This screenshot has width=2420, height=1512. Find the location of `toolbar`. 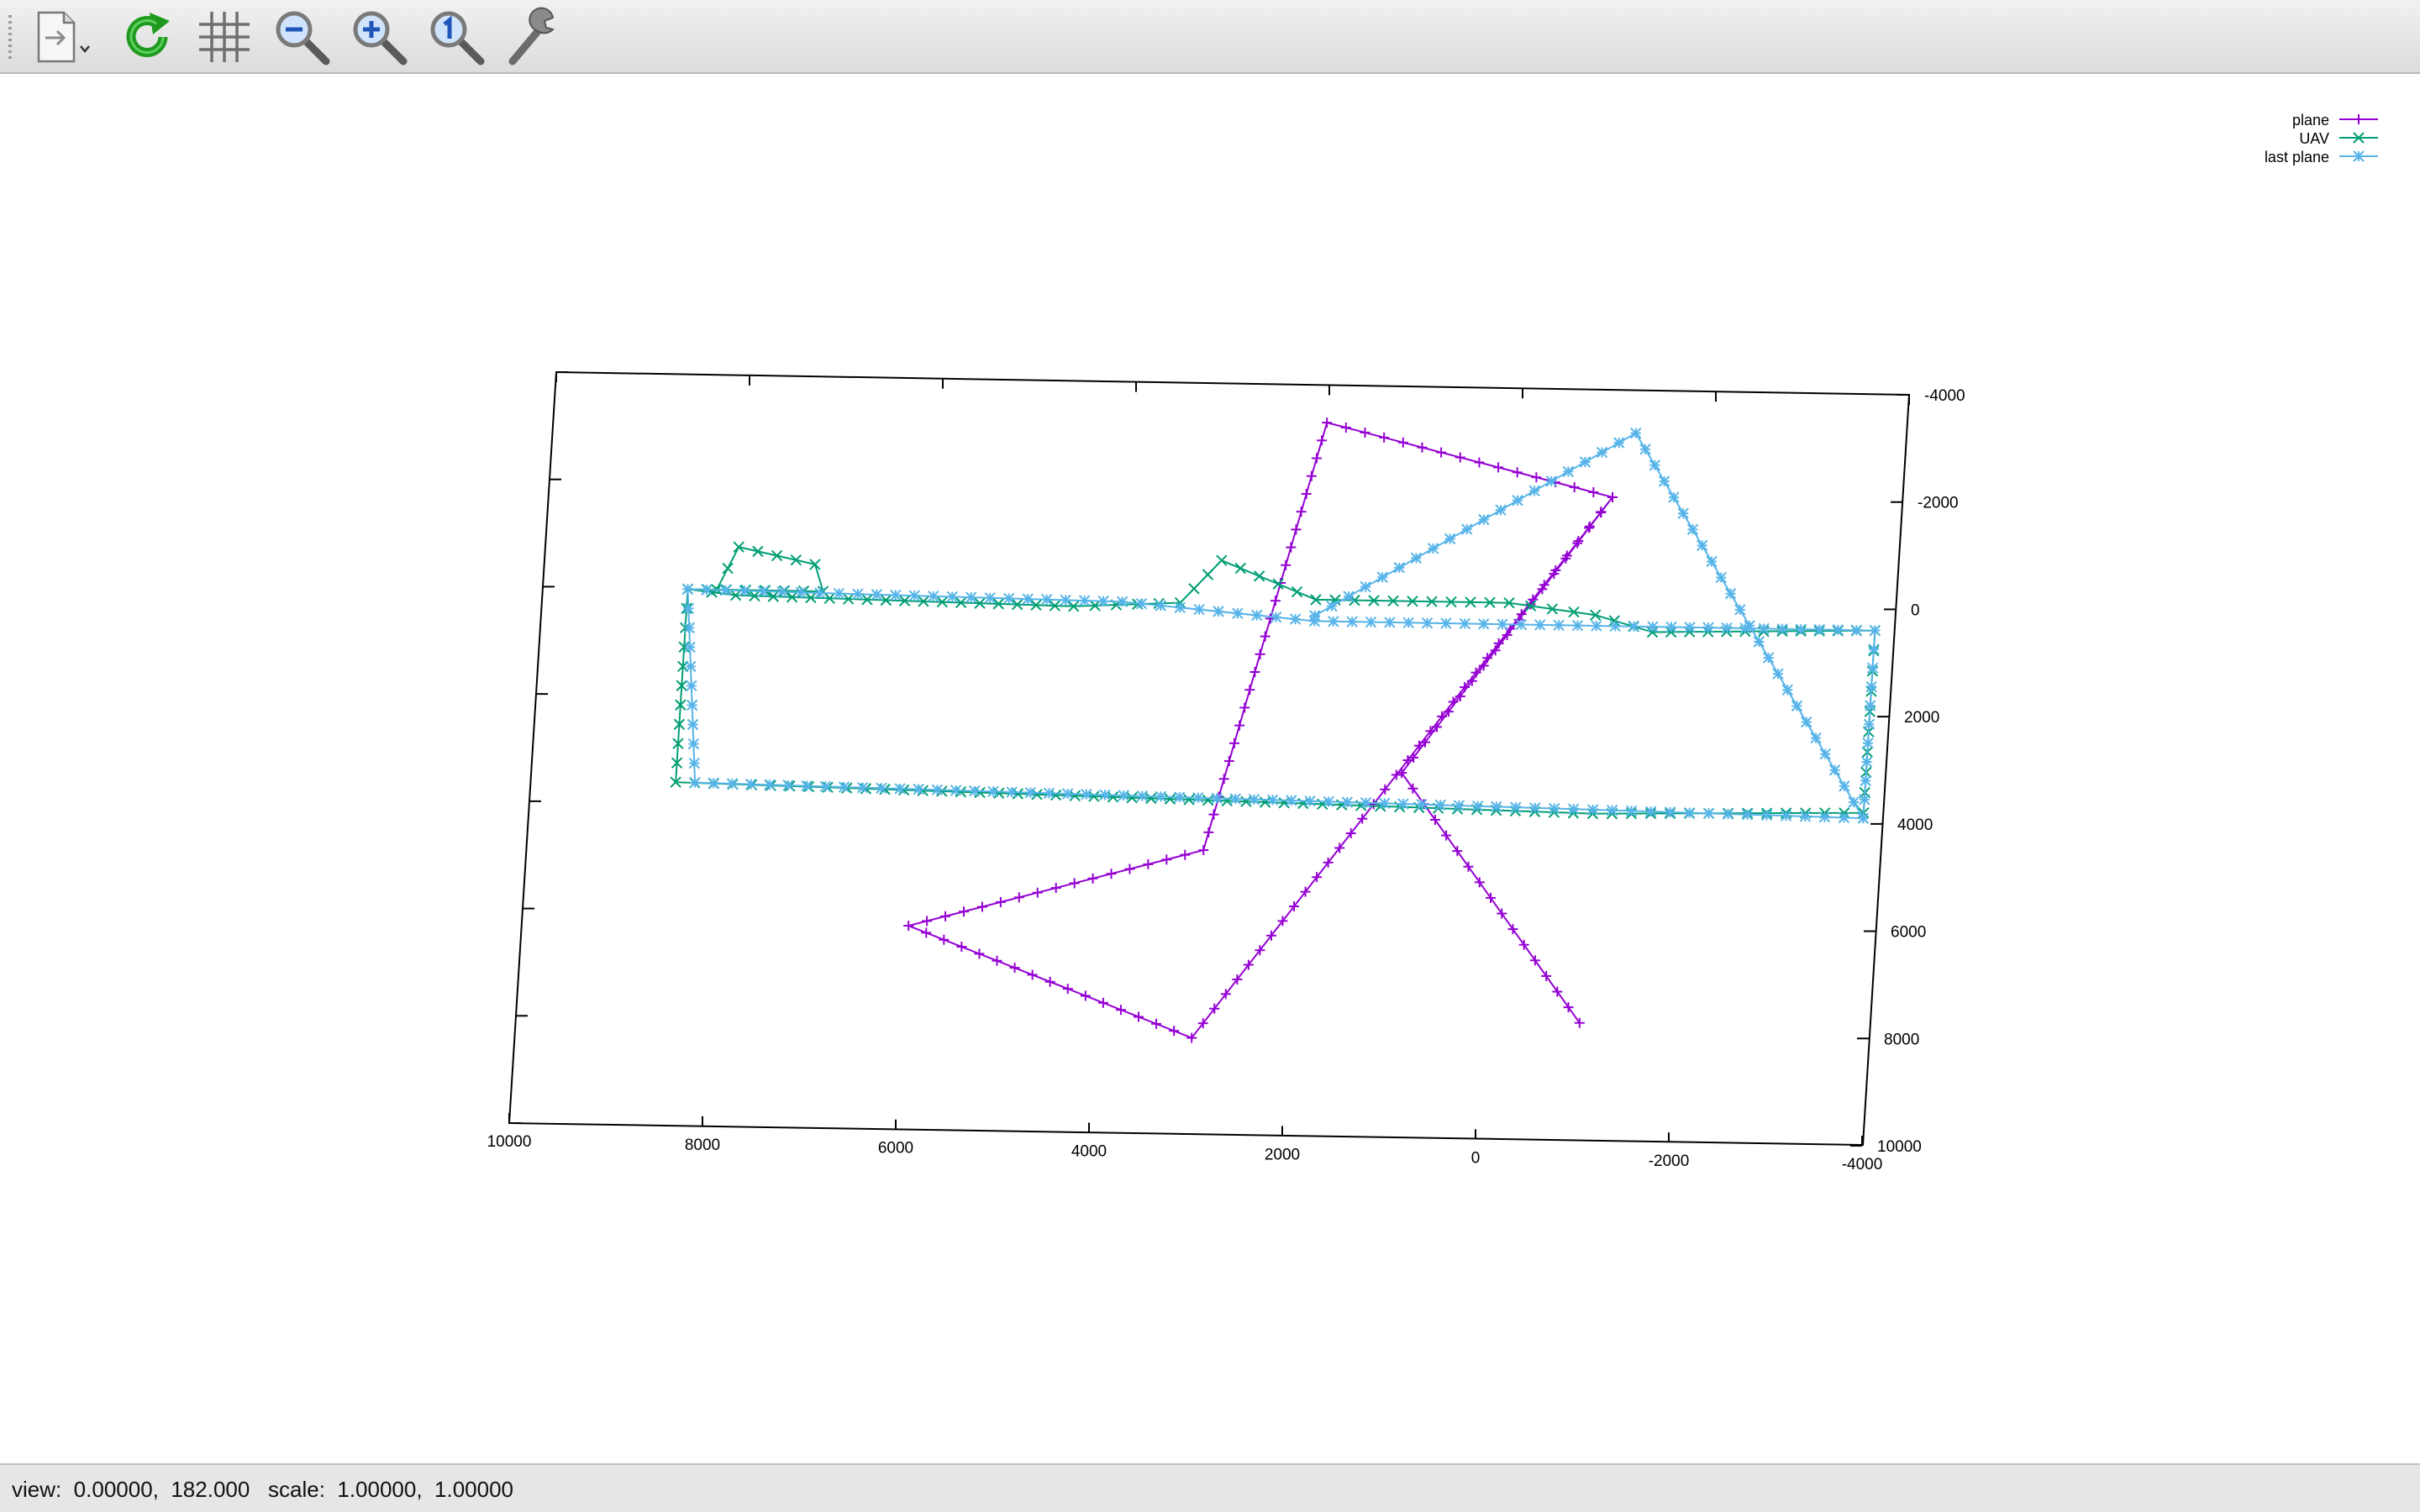

toolbar is located at coordinates (1210, 37).